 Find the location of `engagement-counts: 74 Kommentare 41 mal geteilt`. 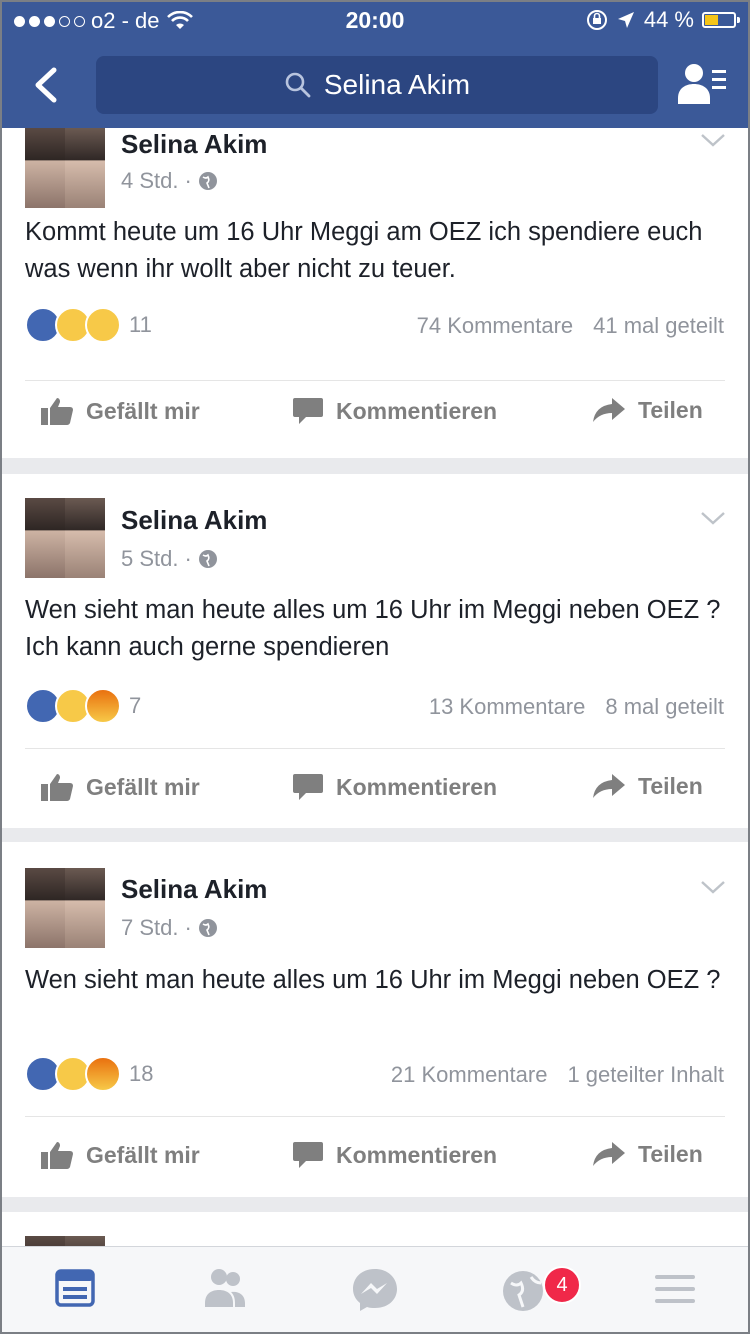

engagement-counts: 74 Kommentare 41 mal geteilt is located at coordinates (570, 326).